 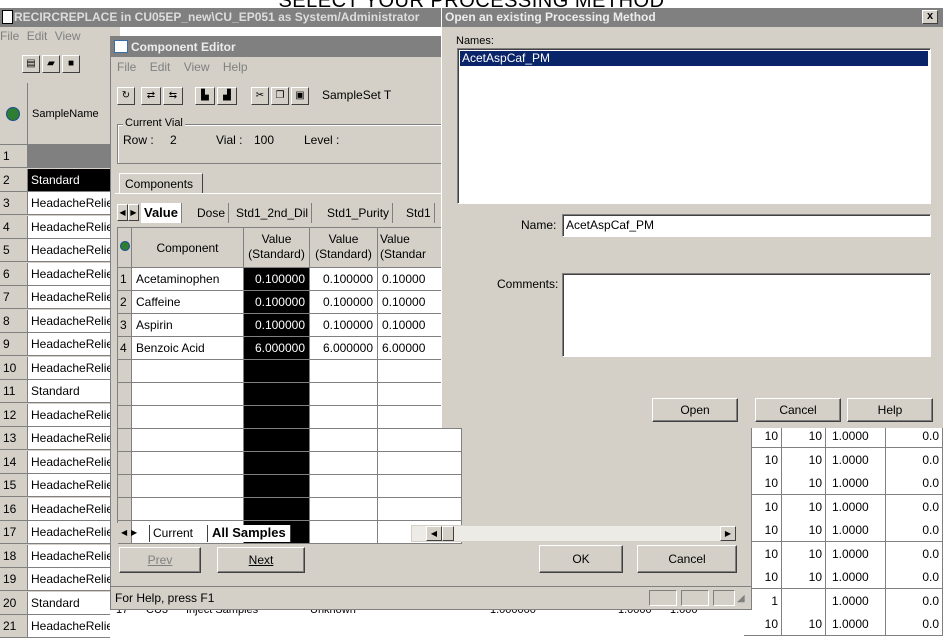 I want to click on fill-down-icon: ▟, so click(x=227, y=96).